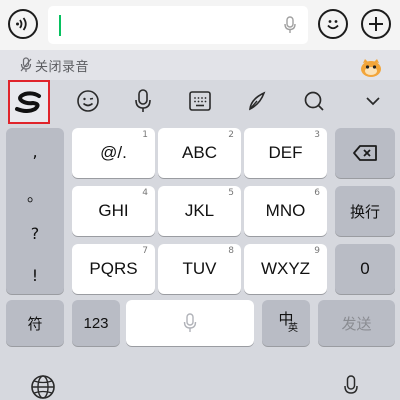  I want to click on punctuation-exclamation: !, so click(35, 275).